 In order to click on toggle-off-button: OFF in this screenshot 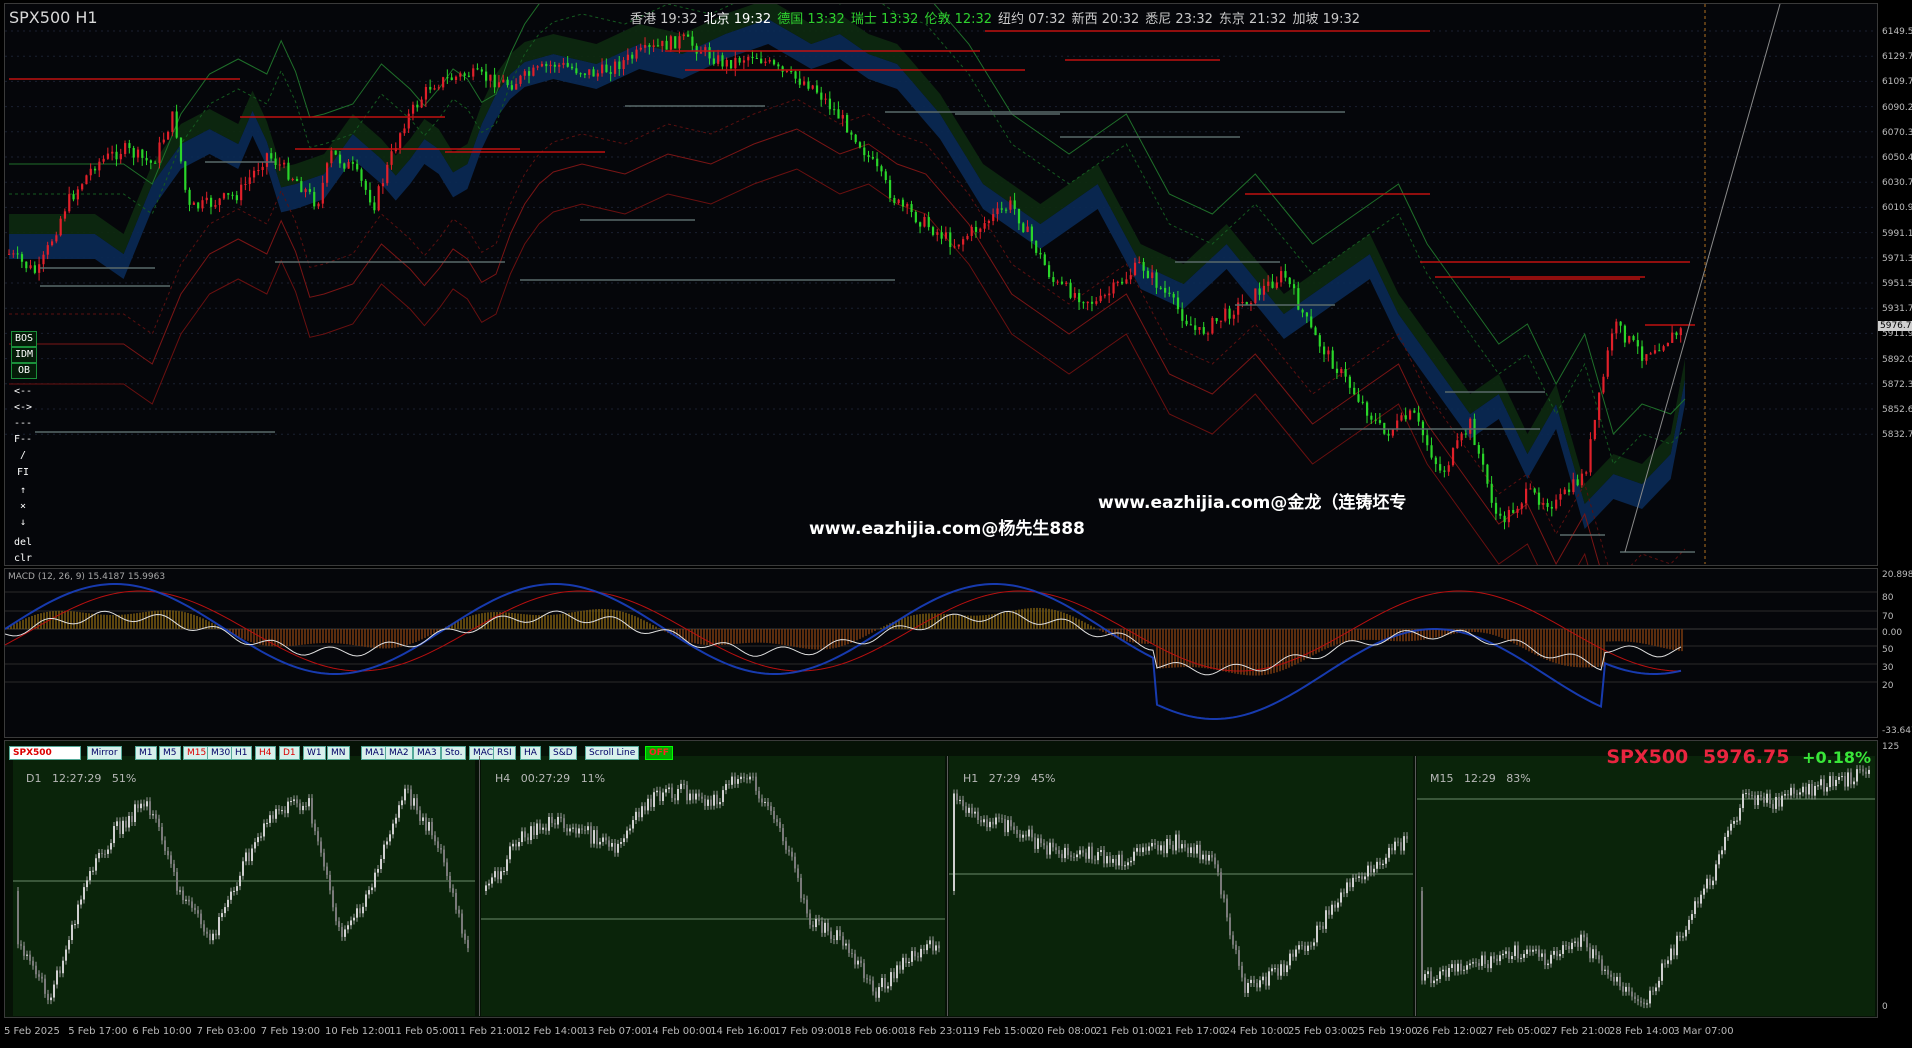, I will do `click(659, 753)`.